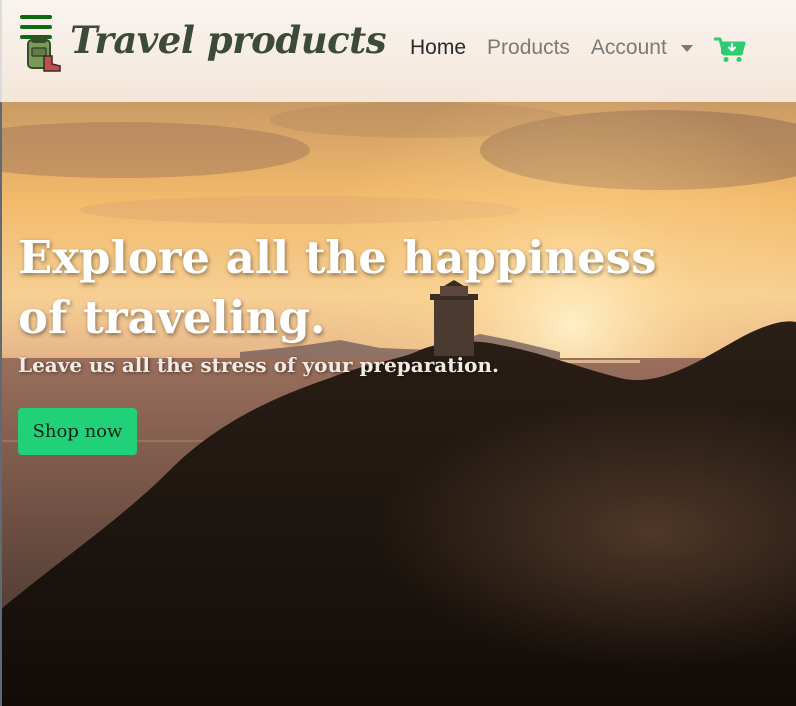 This screenshot has width=796, height=706. Describe the element at coordinates (730, 50) in the screenshot. I see `cart-download-icon` at that location.